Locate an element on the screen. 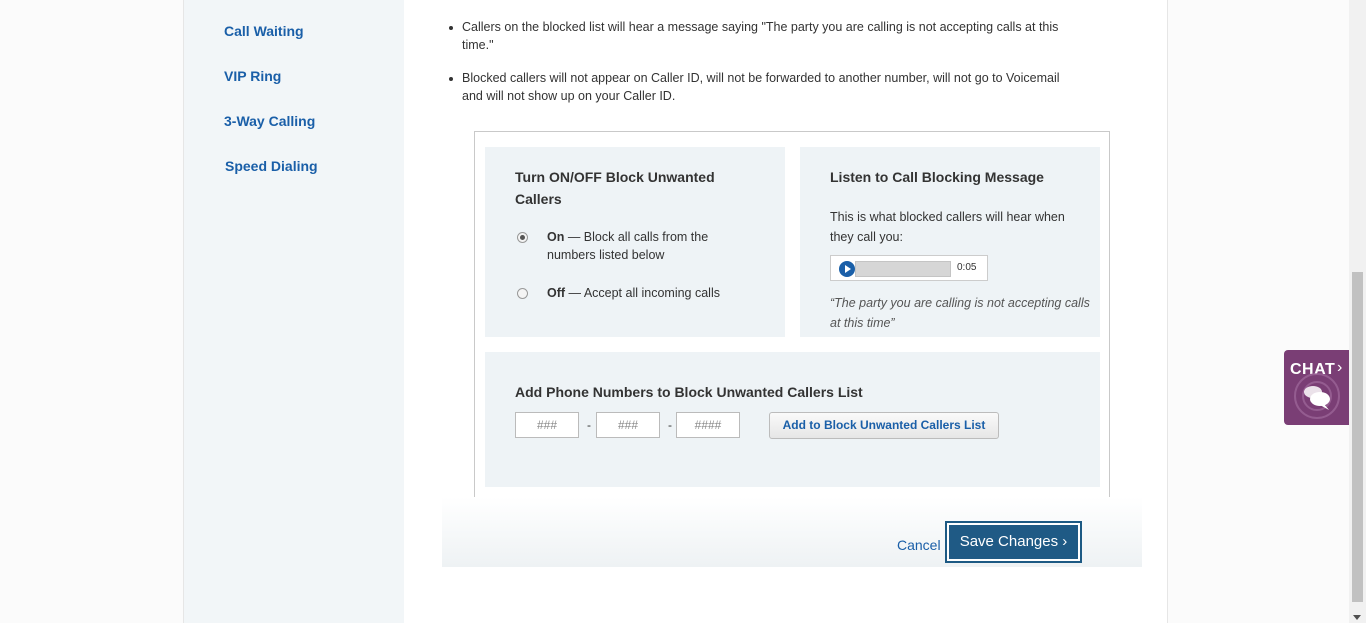  audio-progress-track is located at coordinates (903, 269).